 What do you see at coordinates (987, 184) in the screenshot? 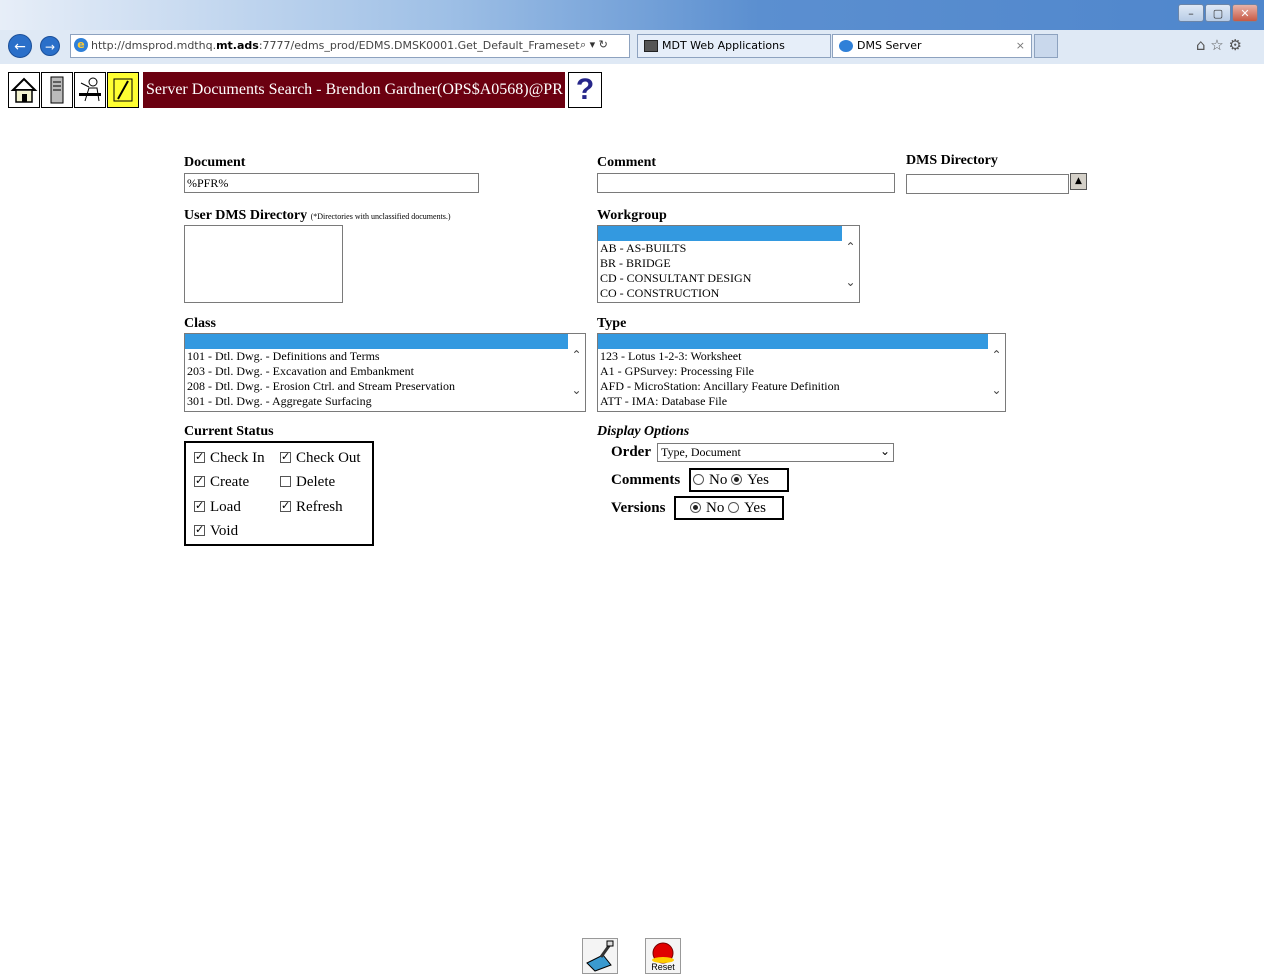
I see `dms-directory-input` at bounding box center [987, 184].